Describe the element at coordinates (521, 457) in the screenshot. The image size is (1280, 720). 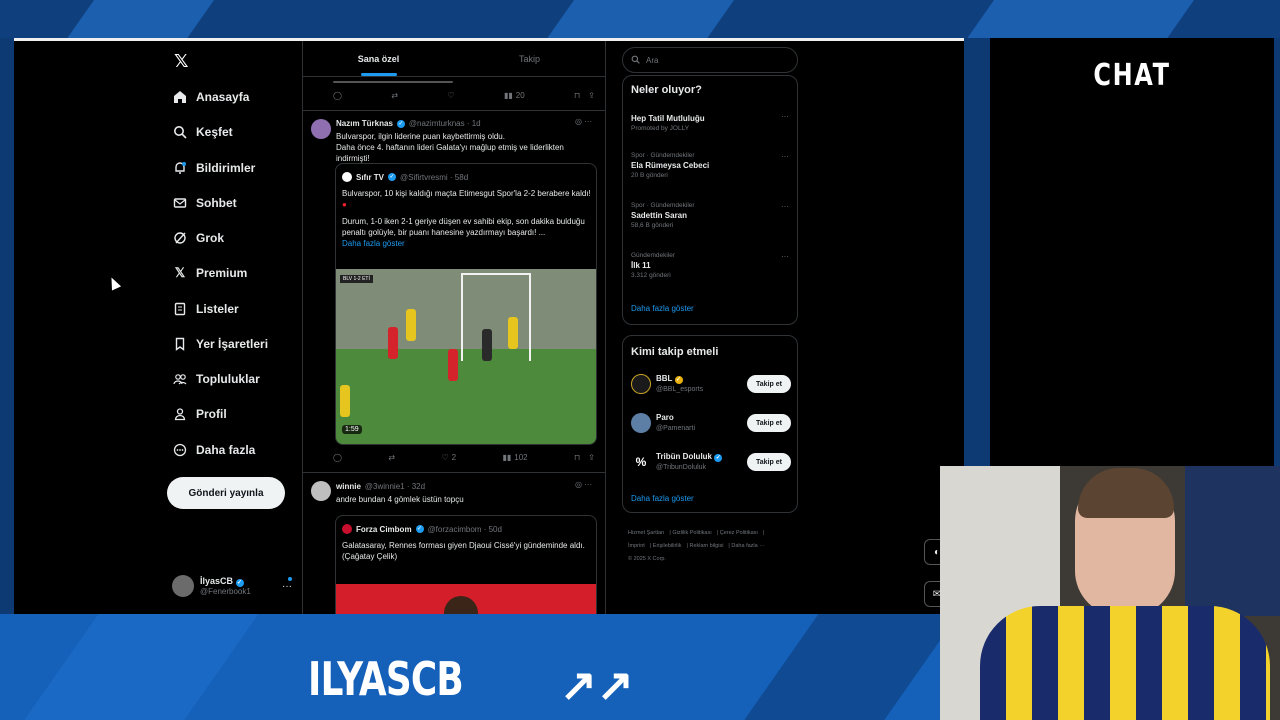
I see `views-count: 102` at that location.